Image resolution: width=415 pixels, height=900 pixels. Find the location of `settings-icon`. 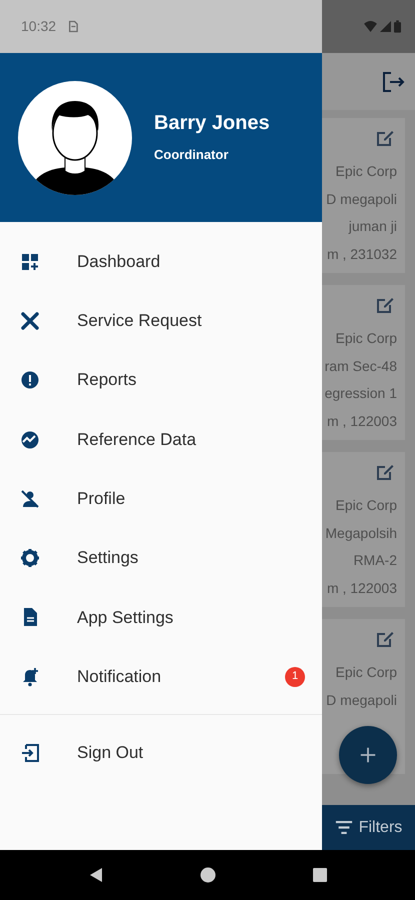

settings-icon is located at coordinates (30, 558).